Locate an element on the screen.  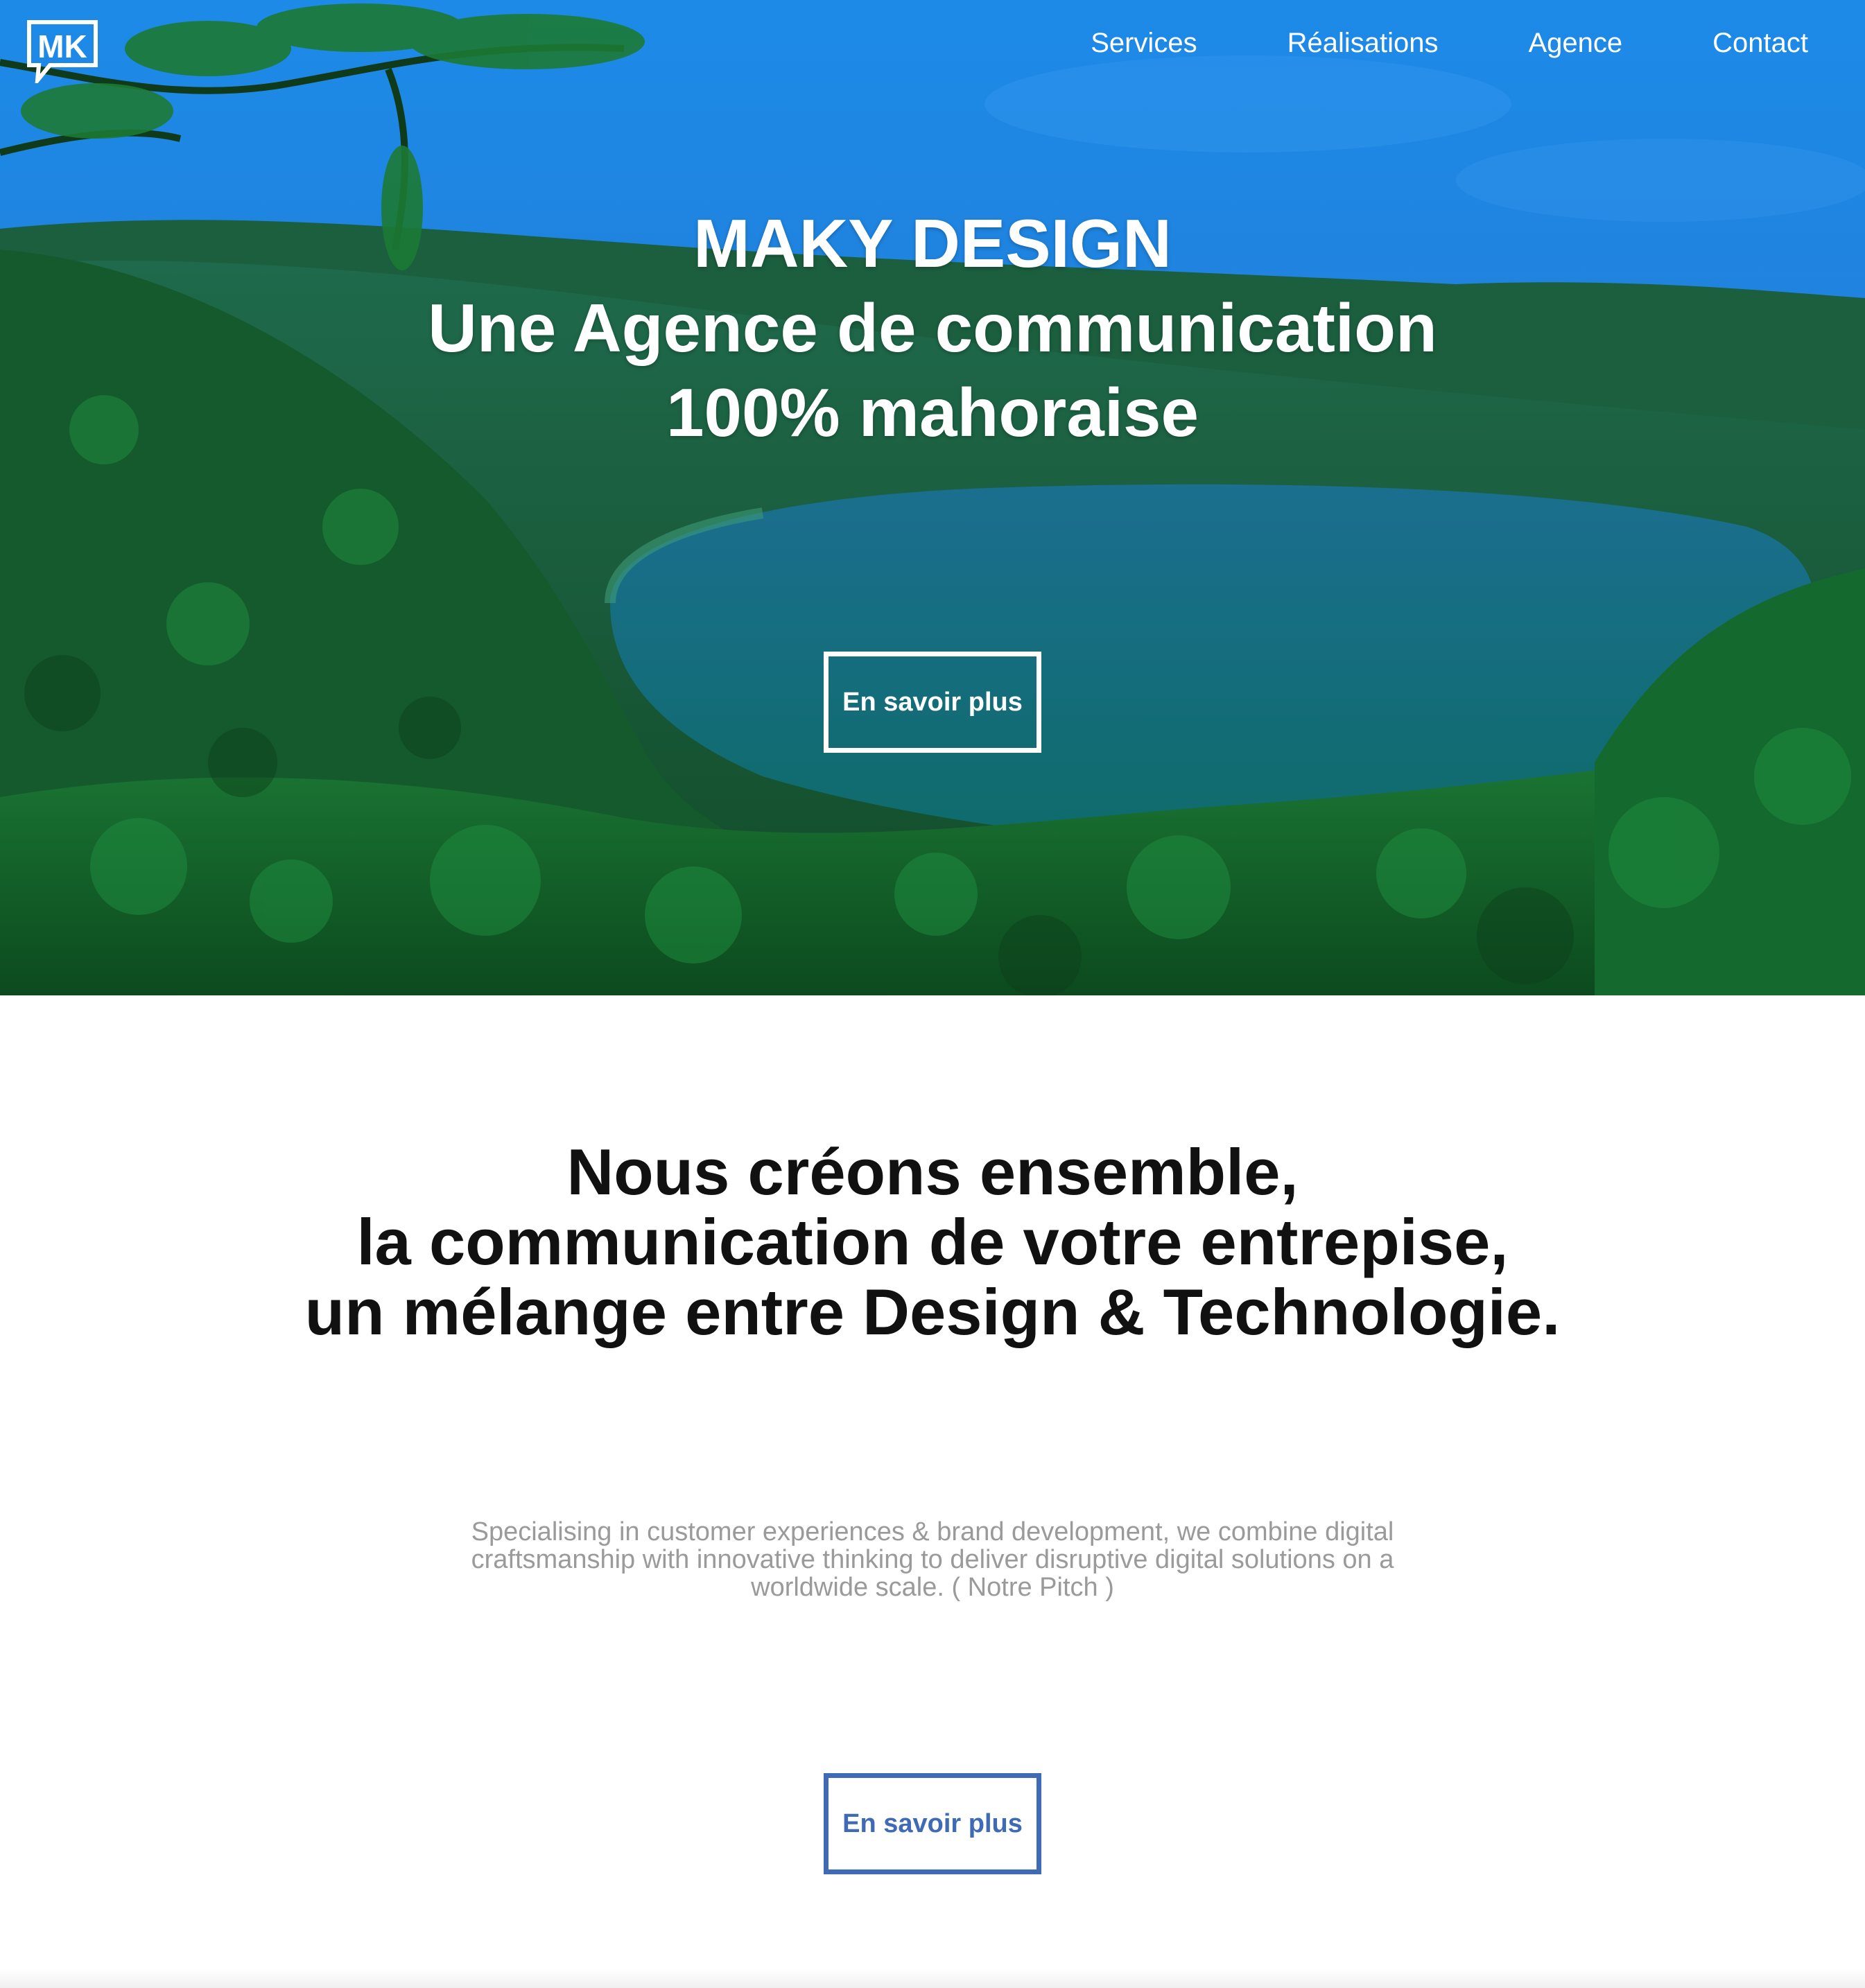
intro-learn-more-button: En savoir plus is located at coordinates (932, 1823).